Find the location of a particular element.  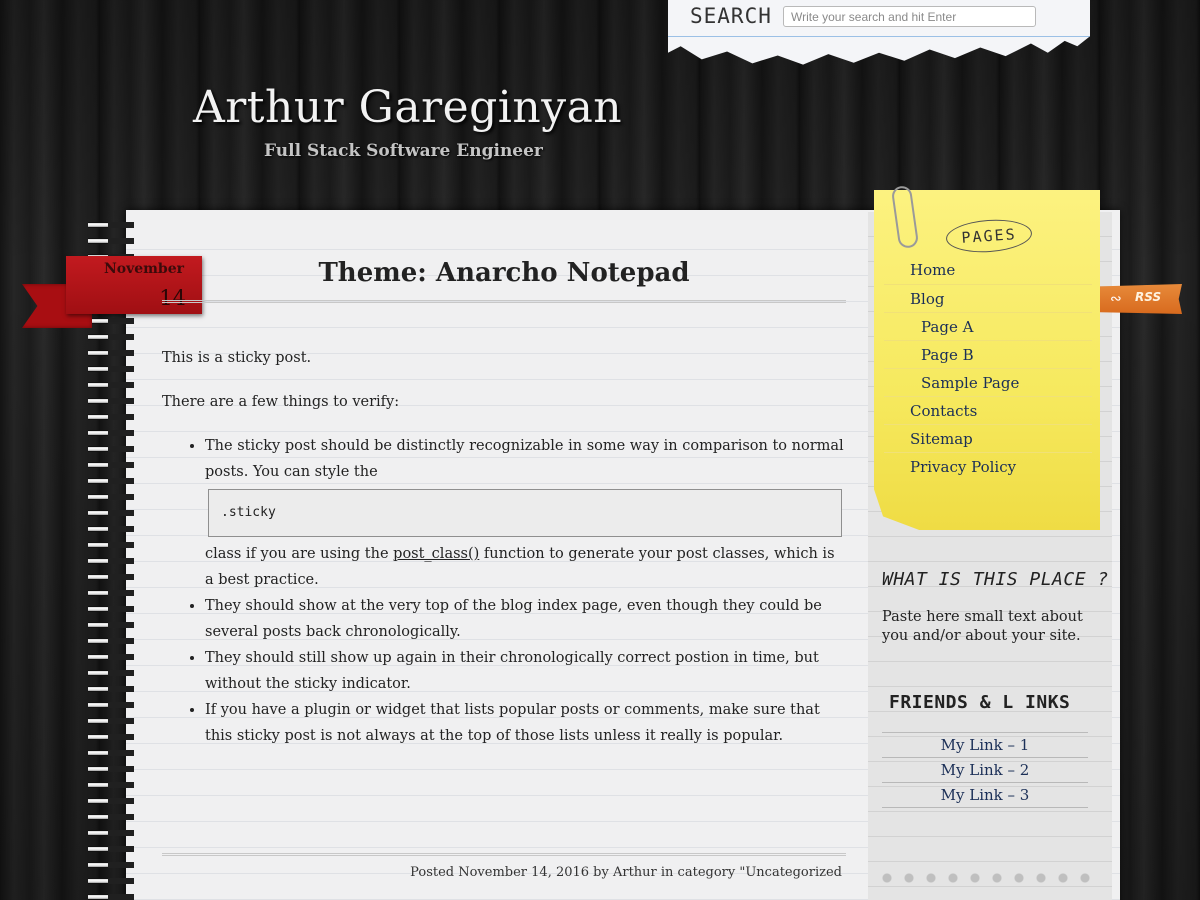

paper-perforation is located at coordinates (988, 878).